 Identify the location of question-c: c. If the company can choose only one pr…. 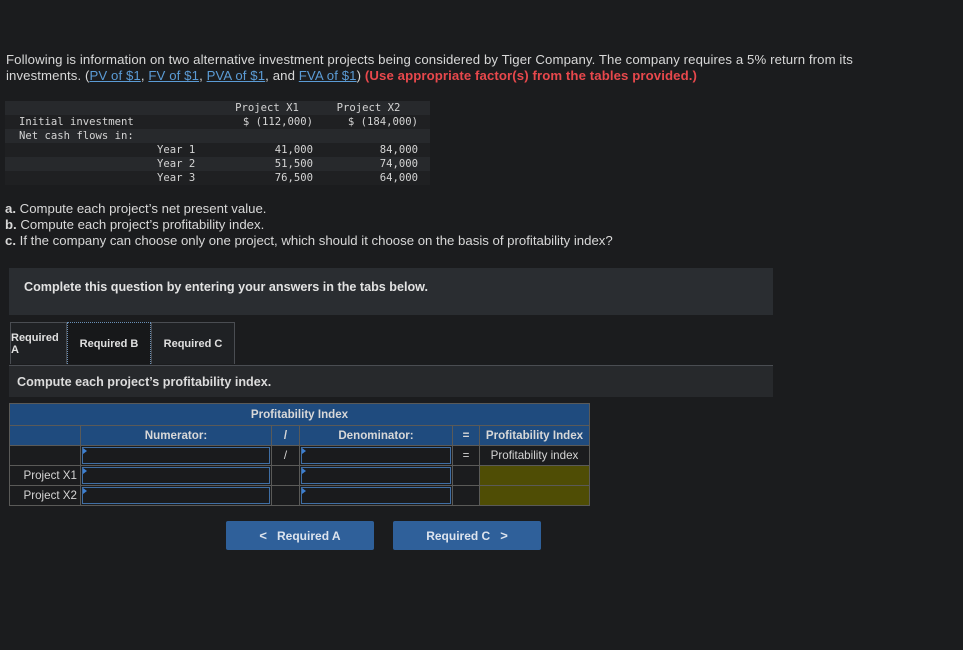
(309, 241).